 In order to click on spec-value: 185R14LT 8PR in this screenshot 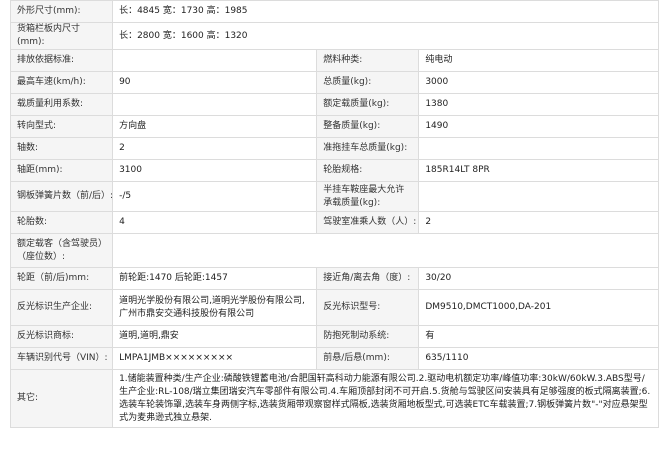, I will do `click(538, 170)`.